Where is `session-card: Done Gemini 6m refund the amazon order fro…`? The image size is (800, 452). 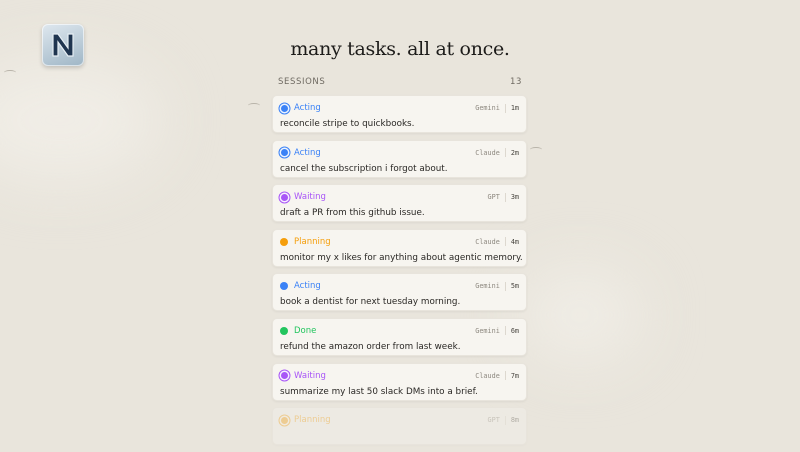 session-card: Done Gemini 6m refund the amazon order fro… is located at coordinates (399, 336).